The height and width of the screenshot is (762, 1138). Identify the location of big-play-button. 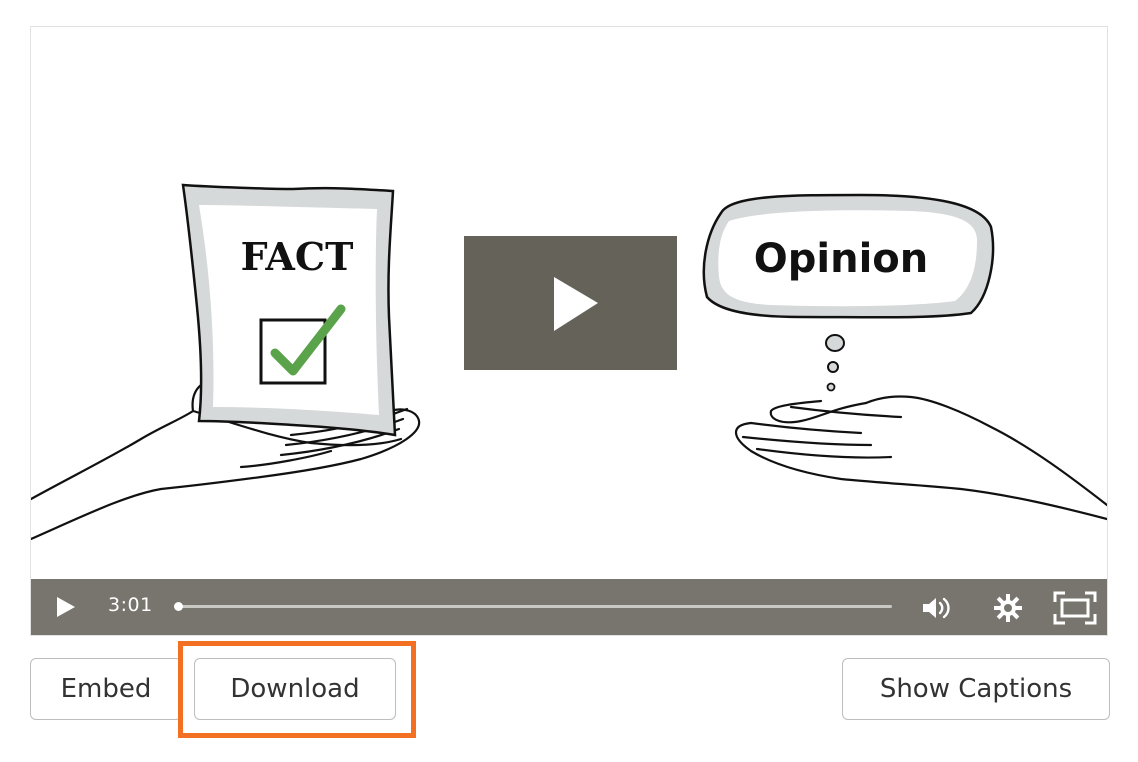
(570, 303).